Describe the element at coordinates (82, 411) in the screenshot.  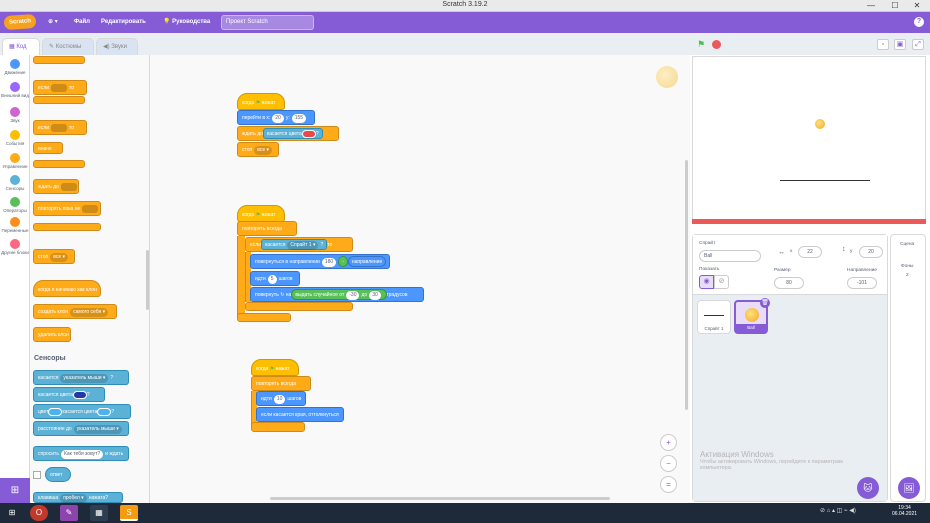
I see `palette-color-touching-color: цвет касается цвета?` at that location.